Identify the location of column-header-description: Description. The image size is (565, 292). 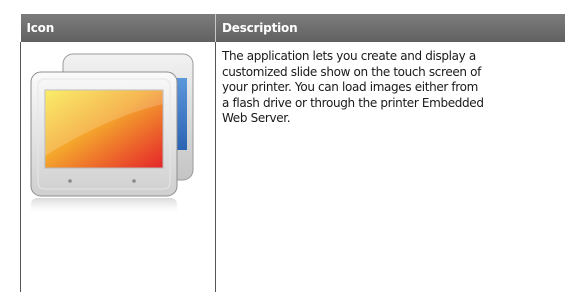
(390, 28).